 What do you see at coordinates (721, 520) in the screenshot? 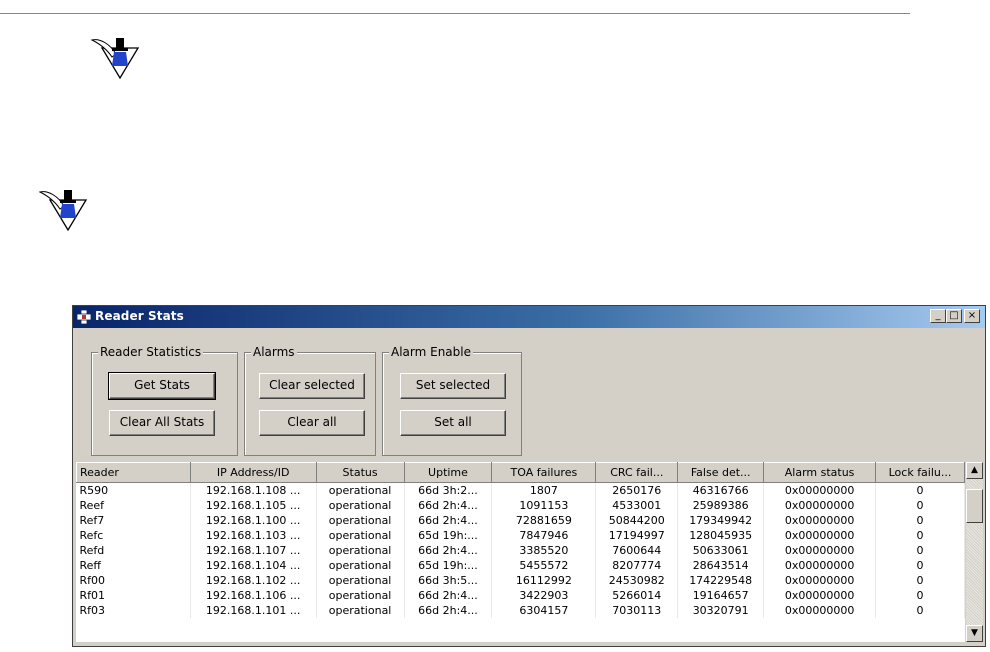
I see `cell-false-detections: 179349942` at bounding box center [721, 520].